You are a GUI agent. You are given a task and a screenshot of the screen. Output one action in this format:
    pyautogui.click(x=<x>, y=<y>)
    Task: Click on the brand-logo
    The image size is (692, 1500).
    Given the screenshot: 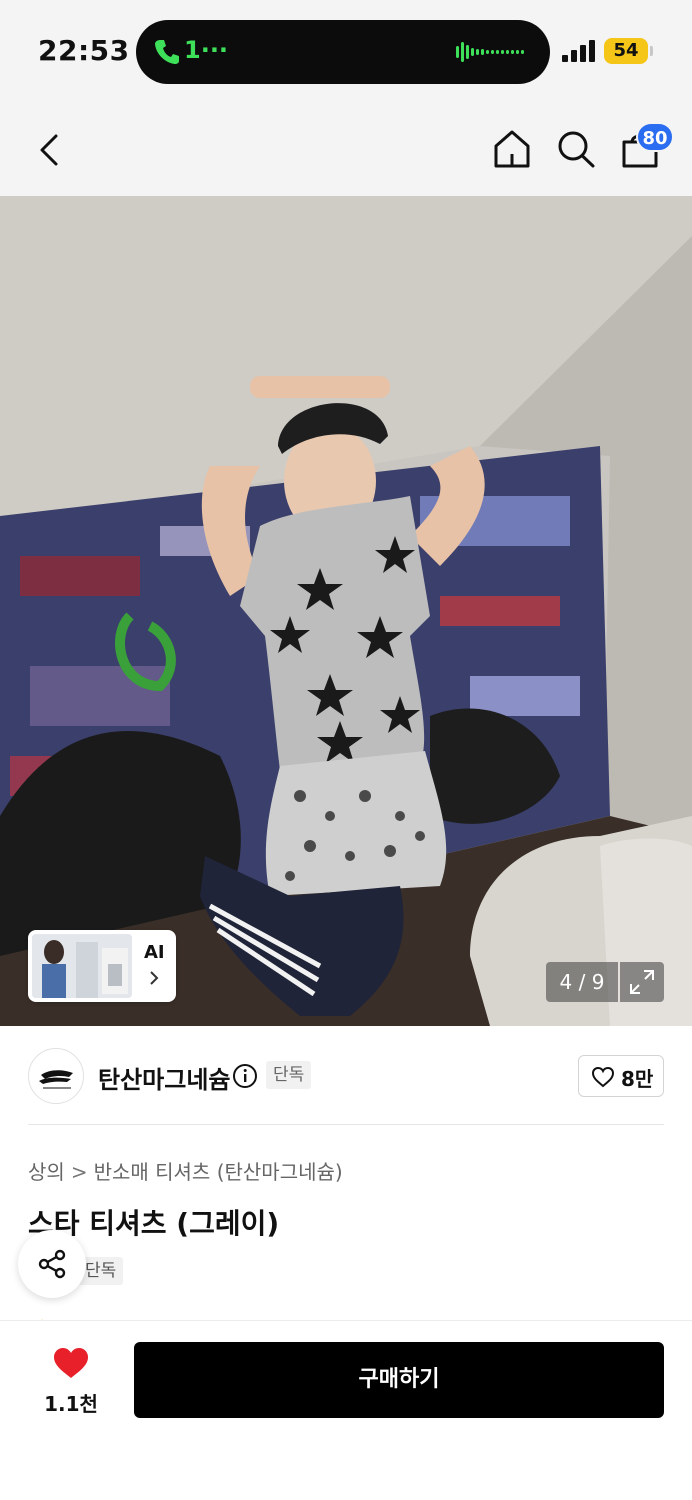 What is the action you would take?
    pyautogui.click(x=56, y=1076)
    